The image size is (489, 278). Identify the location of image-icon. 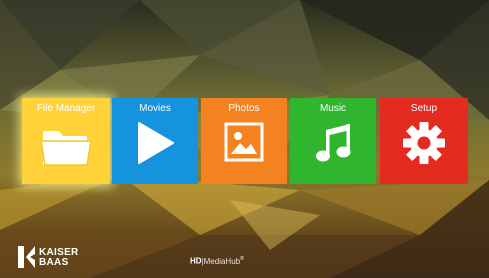
(244, 142).